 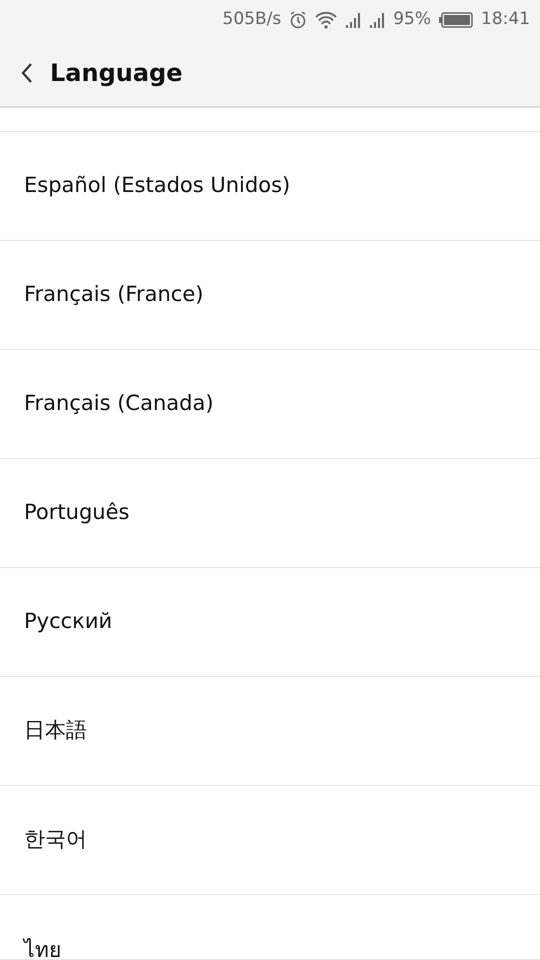 What do you see at coordinates (456, 20) in the screenshot?
I see `battery-icon` at bounding box center [456, 20].